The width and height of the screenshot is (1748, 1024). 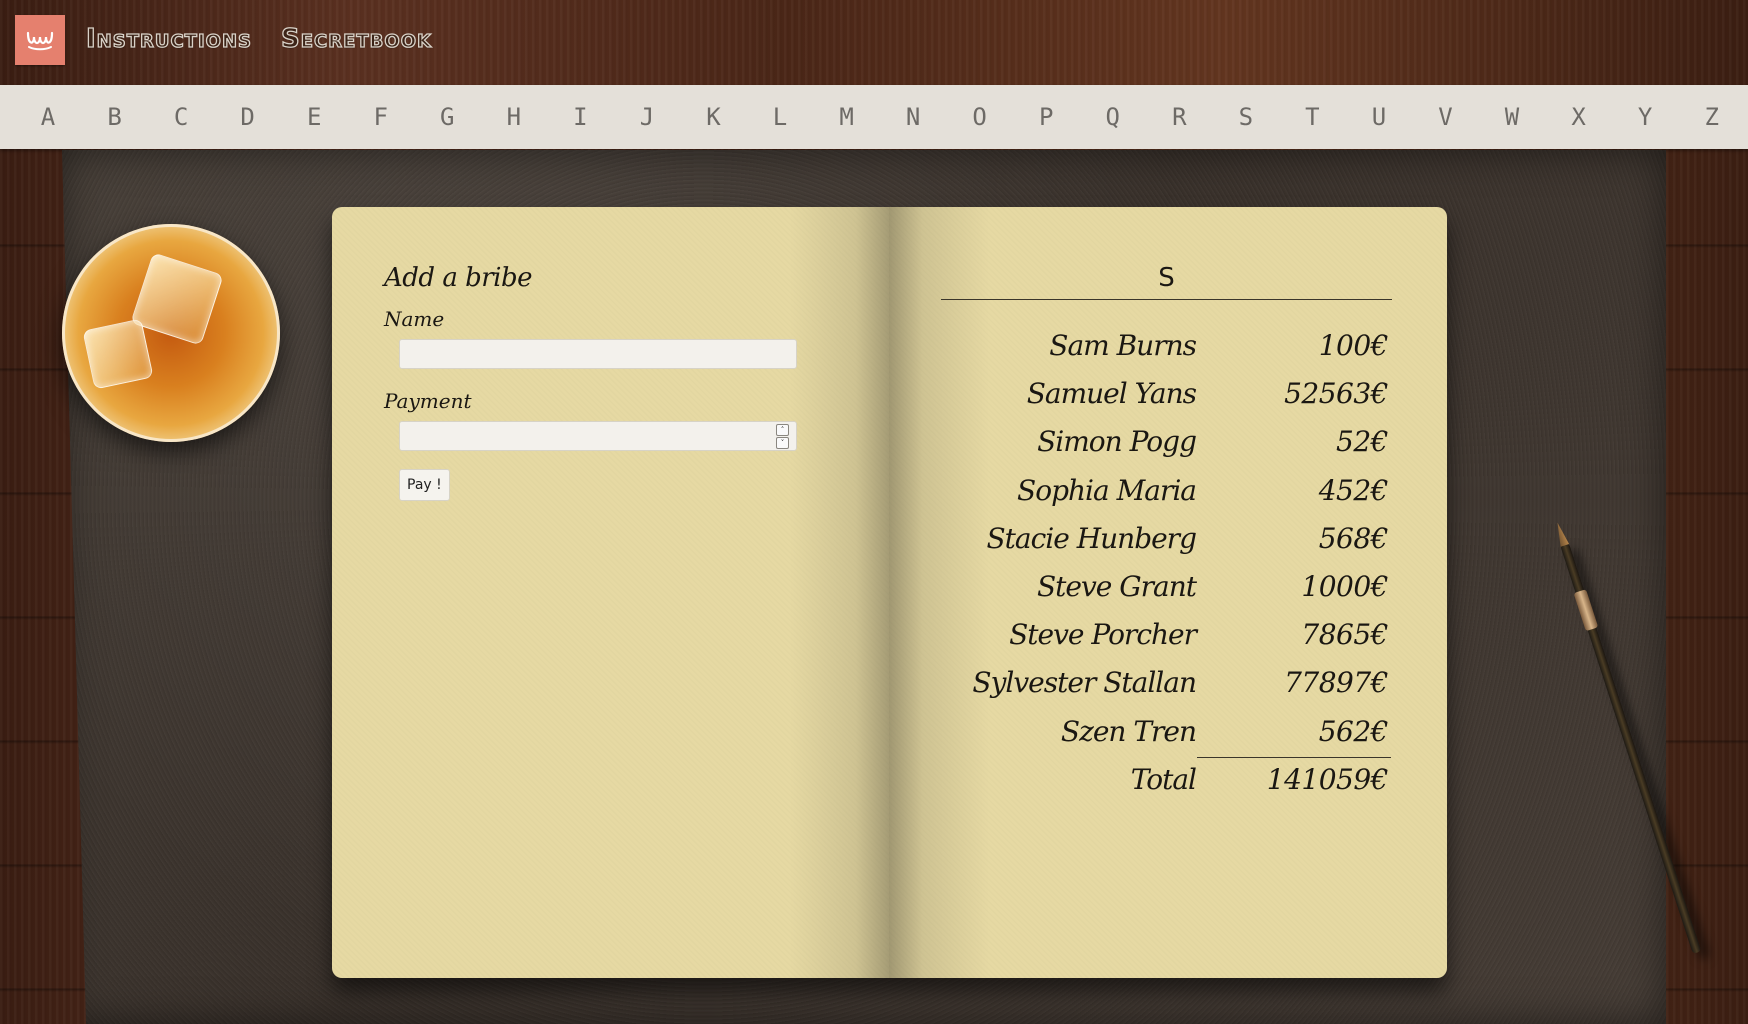 I want to click on ledger-row: Sam Burns 100€, so click(x=1166, y=351).